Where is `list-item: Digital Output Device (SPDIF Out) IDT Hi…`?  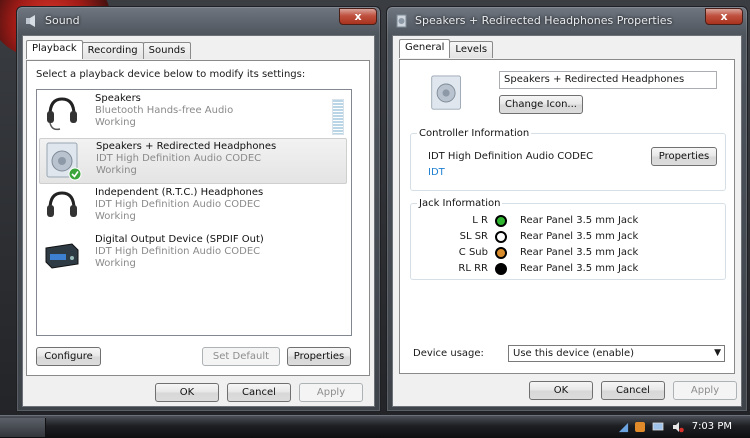 list-item: Digital Output Device (SPDIF Out) IDT Hi… is located at coordinates (193, 255).